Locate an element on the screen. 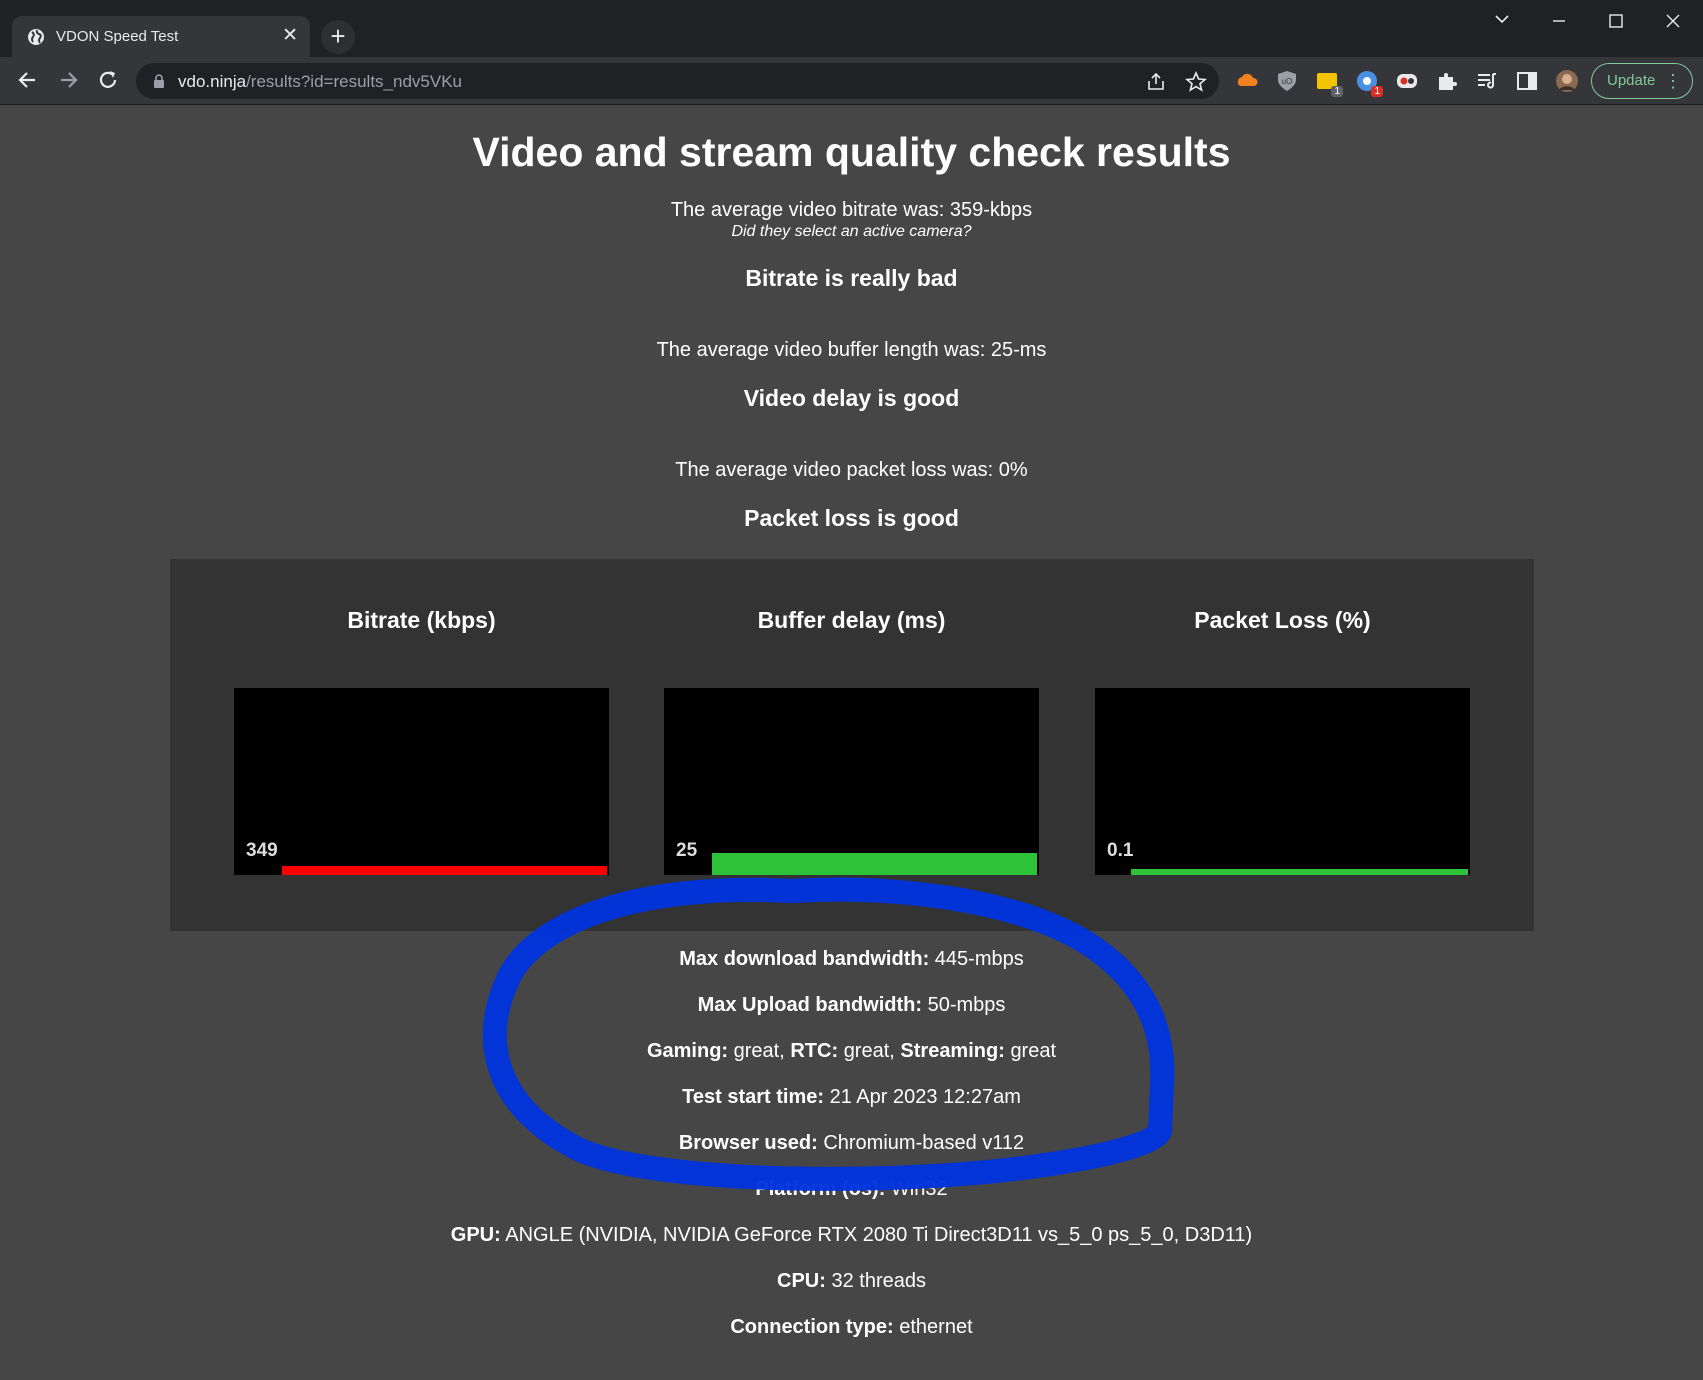  stat-label: Max Upload bandwidth: is located at coordinates (810, 1005).